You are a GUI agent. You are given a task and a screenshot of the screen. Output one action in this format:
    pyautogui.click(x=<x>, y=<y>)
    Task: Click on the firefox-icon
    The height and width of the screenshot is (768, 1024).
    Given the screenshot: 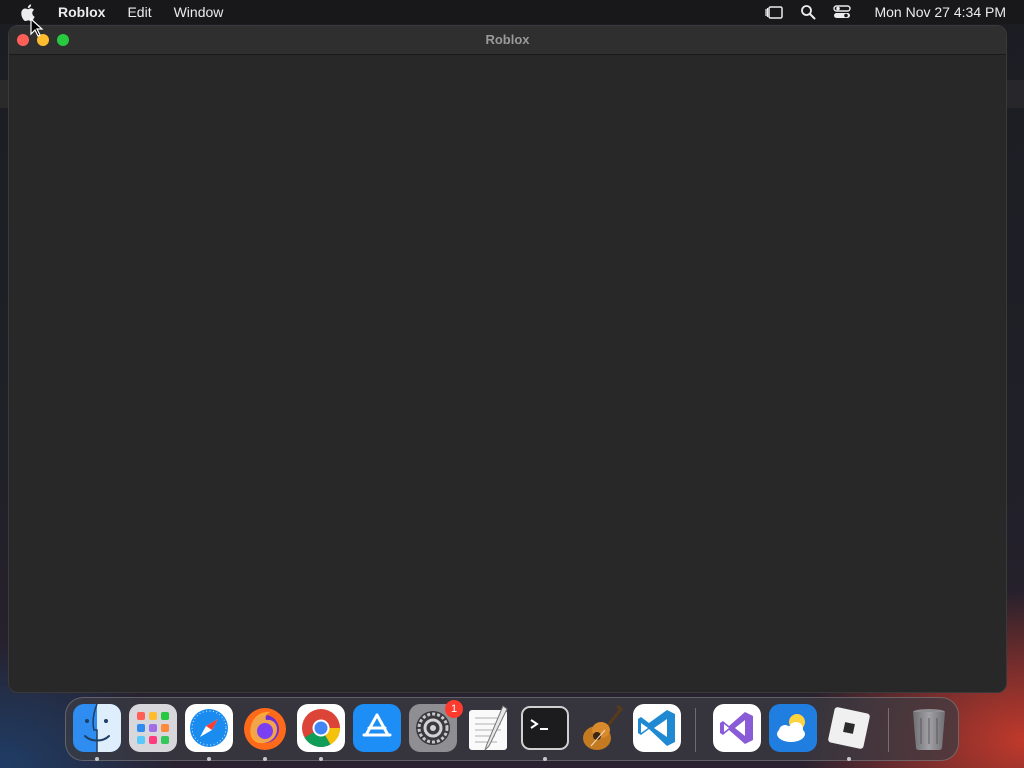 What is the action you would take?
    pyautogui.click(x=265, y=732)
    